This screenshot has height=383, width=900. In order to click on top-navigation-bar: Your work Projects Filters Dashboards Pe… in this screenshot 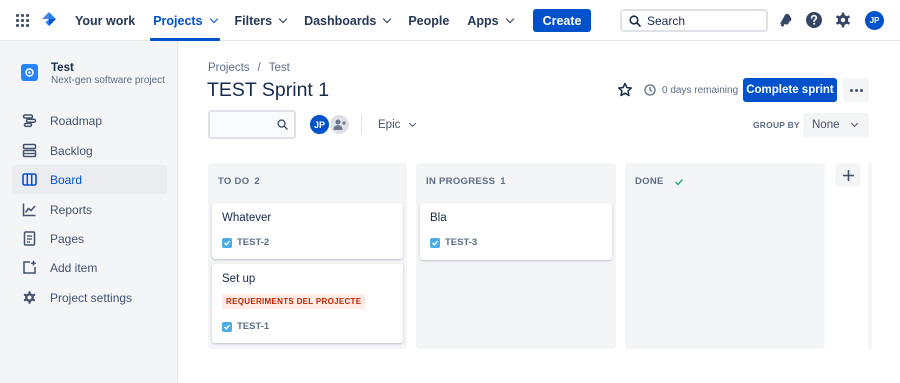, I will do `click(450, 20)`.